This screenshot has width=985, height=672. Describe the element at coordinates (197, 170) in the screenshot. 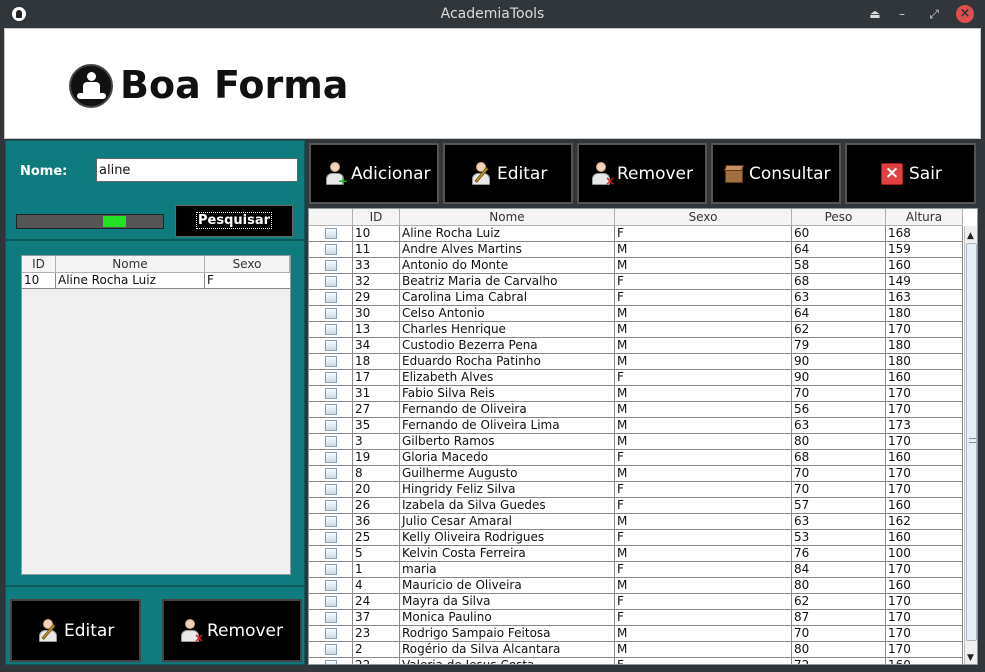

I see `name-search-input` at that location.